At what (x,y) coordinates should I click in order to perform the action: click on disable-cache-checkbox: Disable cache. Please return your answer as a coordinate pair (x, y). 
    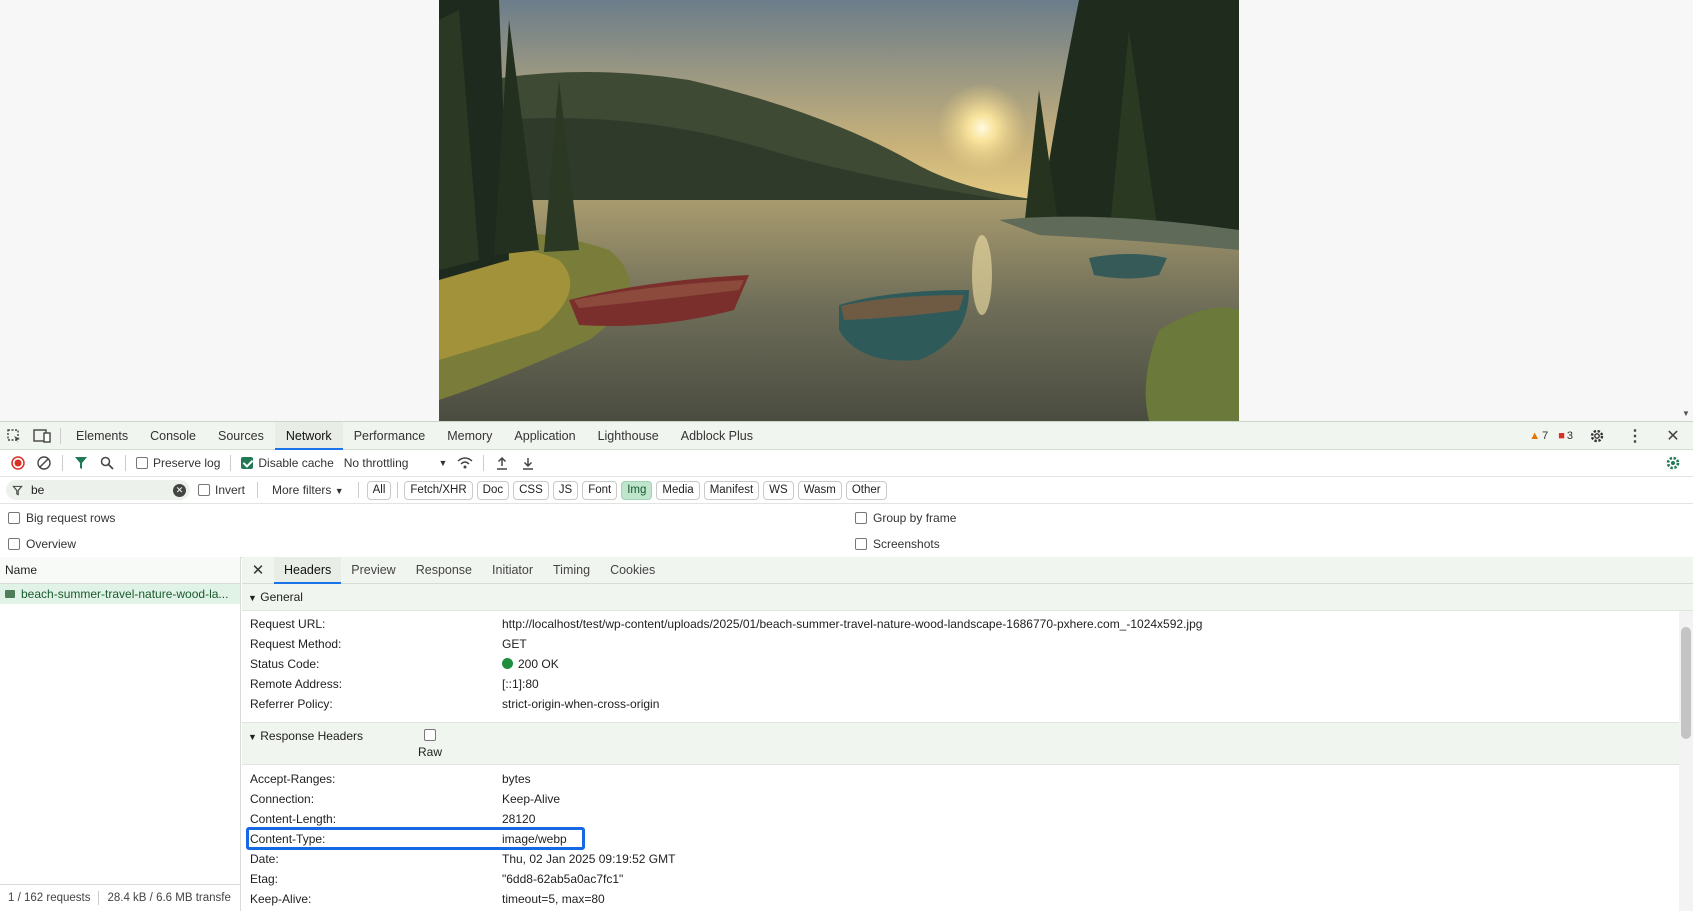
    Looking at the image, I should click on (287, 463).